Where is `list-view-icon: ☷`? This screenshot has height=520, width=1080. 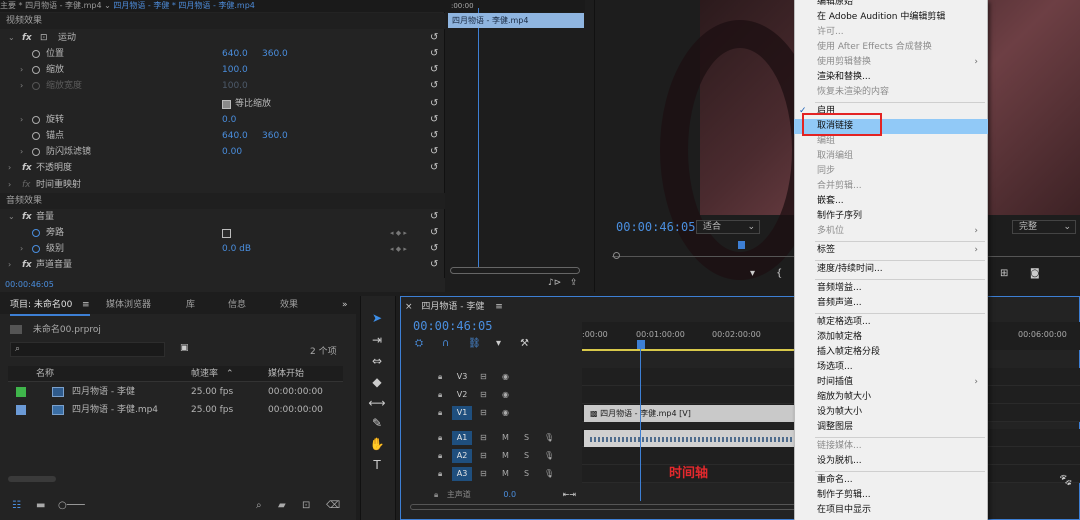 list-view-icon: ☷ is located at coordinates (16, 505).